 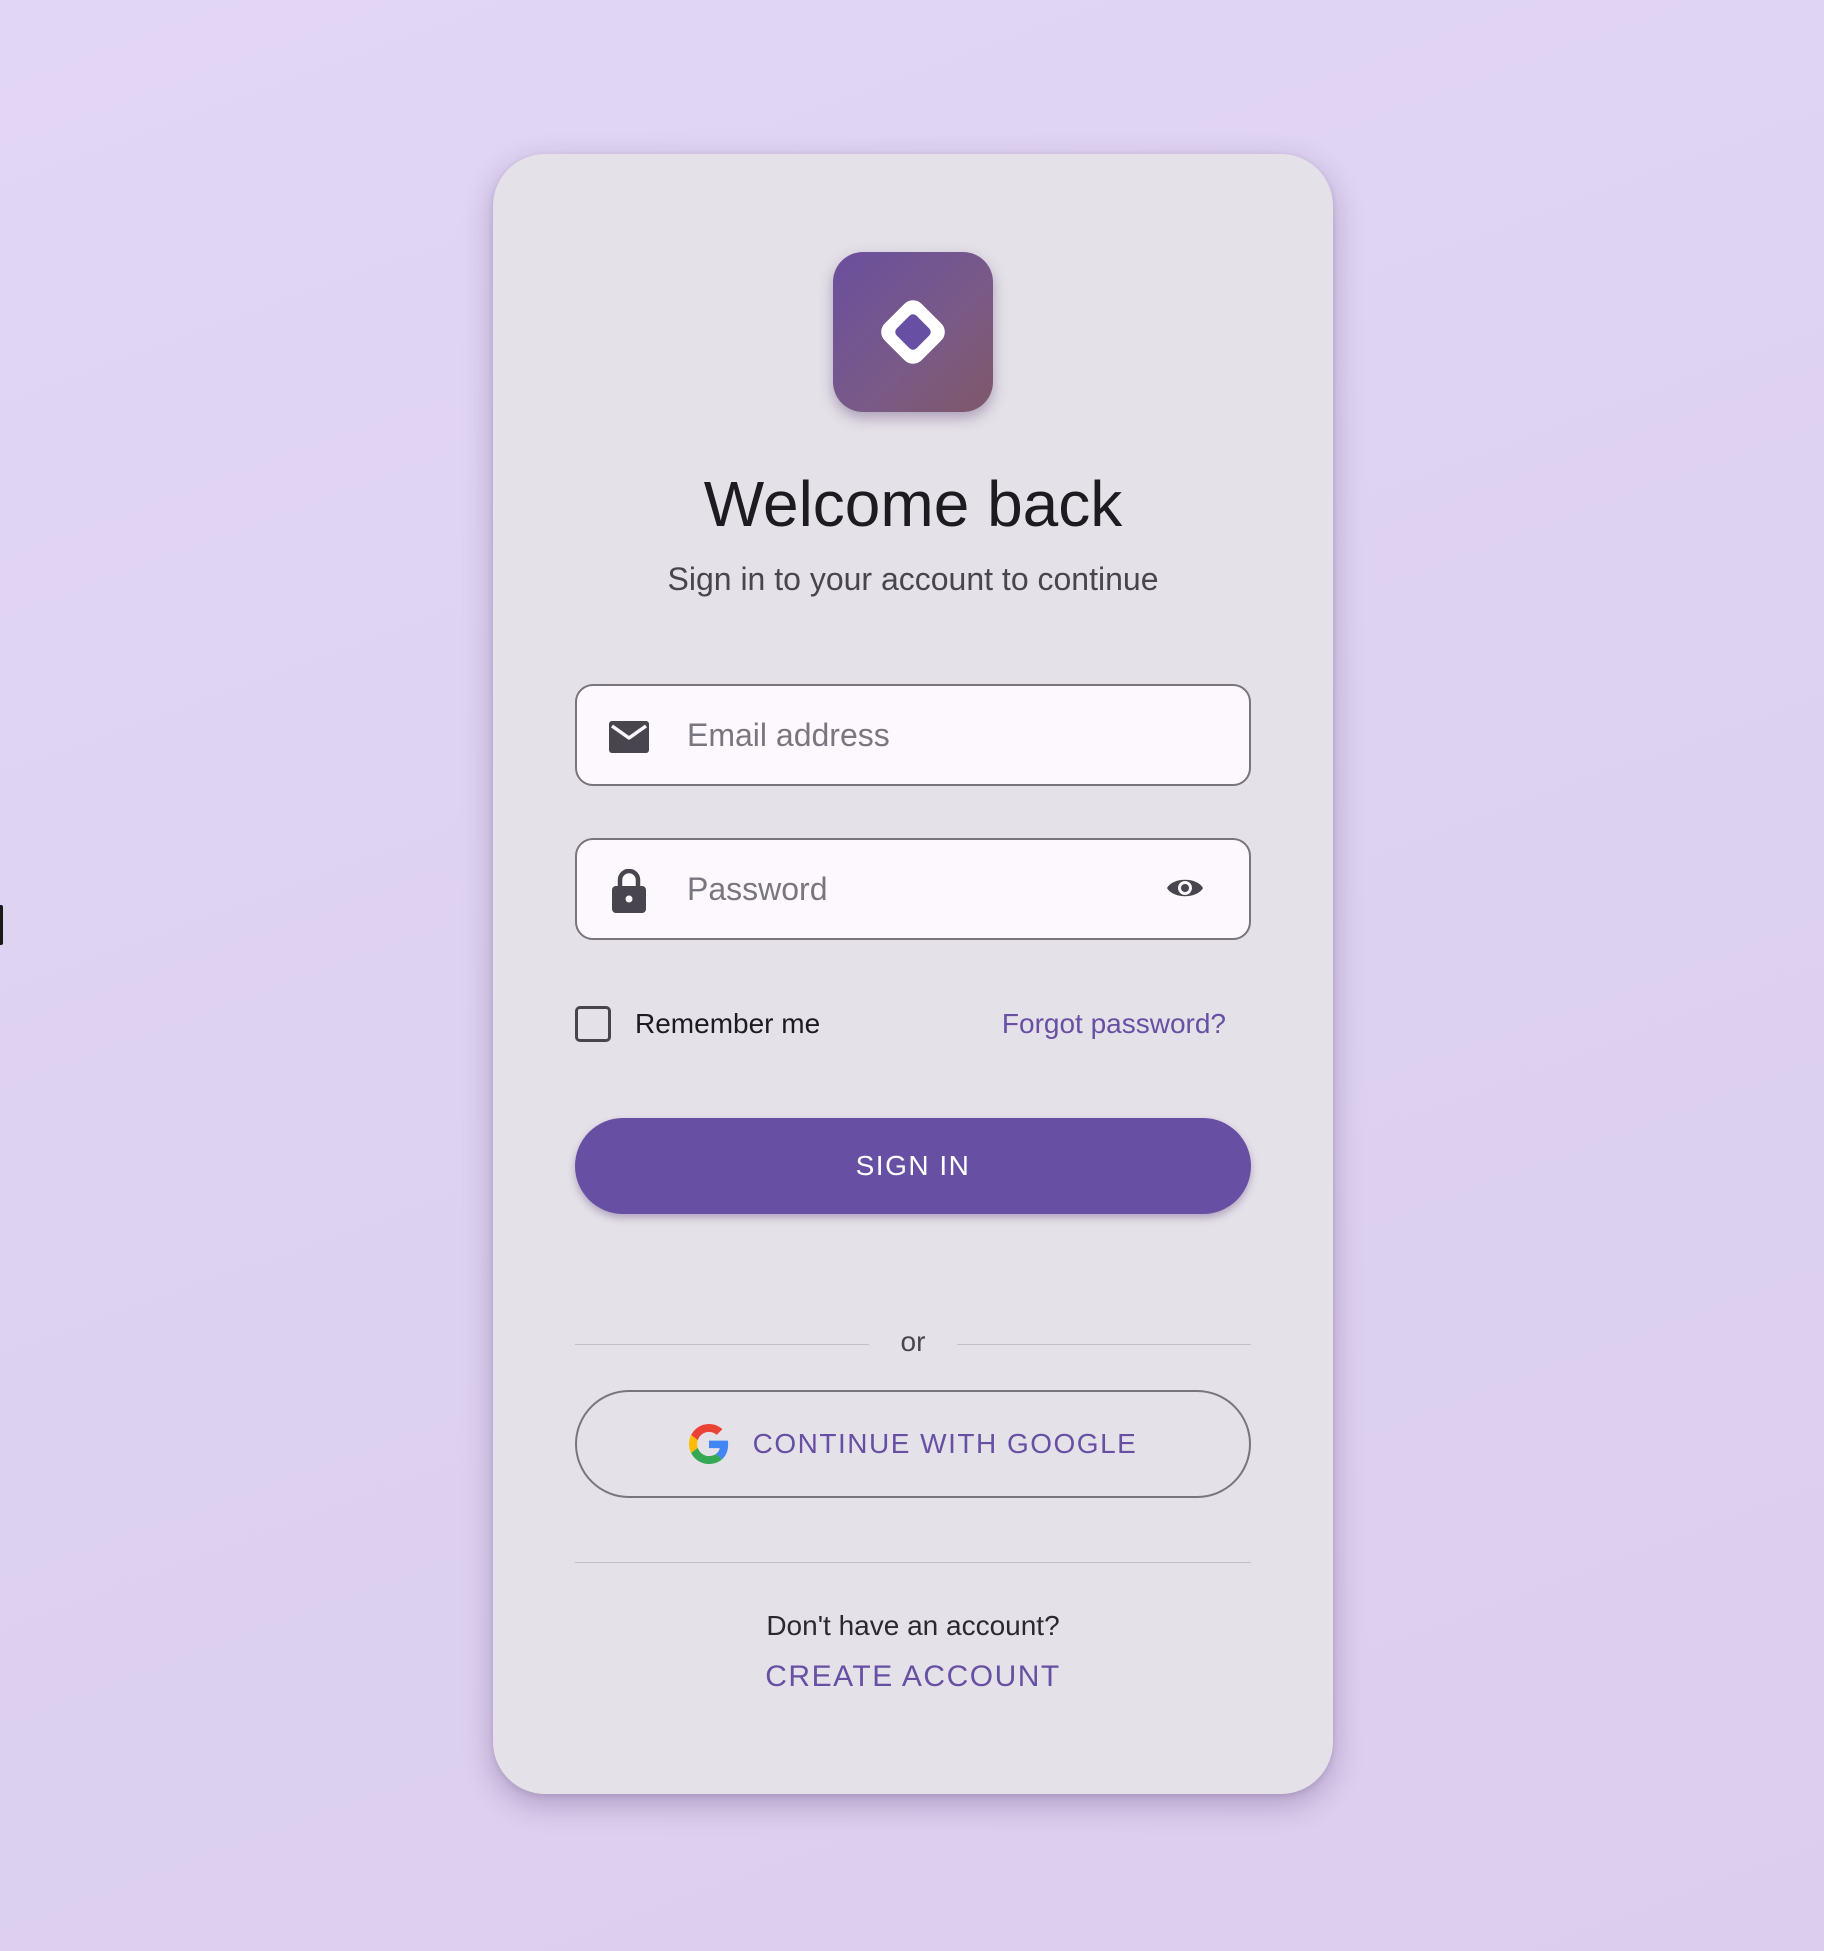 I want to click on create-account-link: CREATE ACCOUNT, so click(x=912, y=1676).